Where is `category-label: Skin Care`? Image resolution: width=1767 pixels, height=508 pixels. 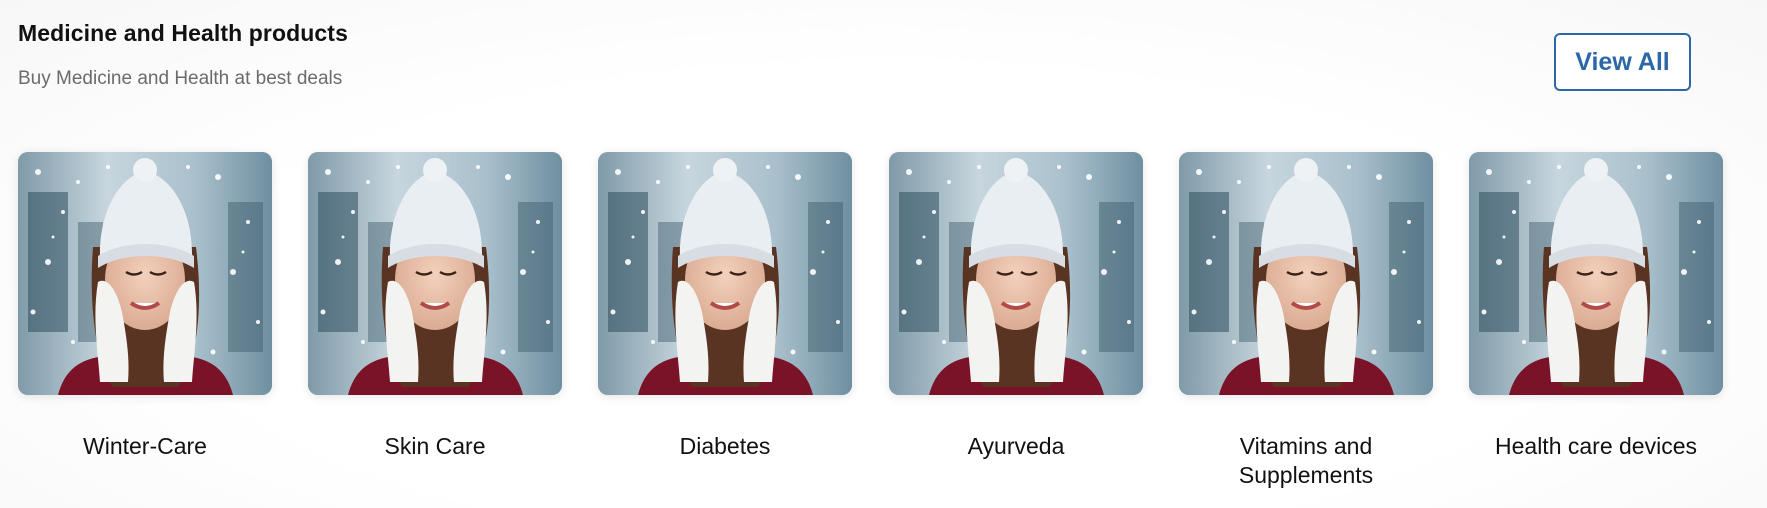 category-label: Skin Care is located at coordinates (435, 446).